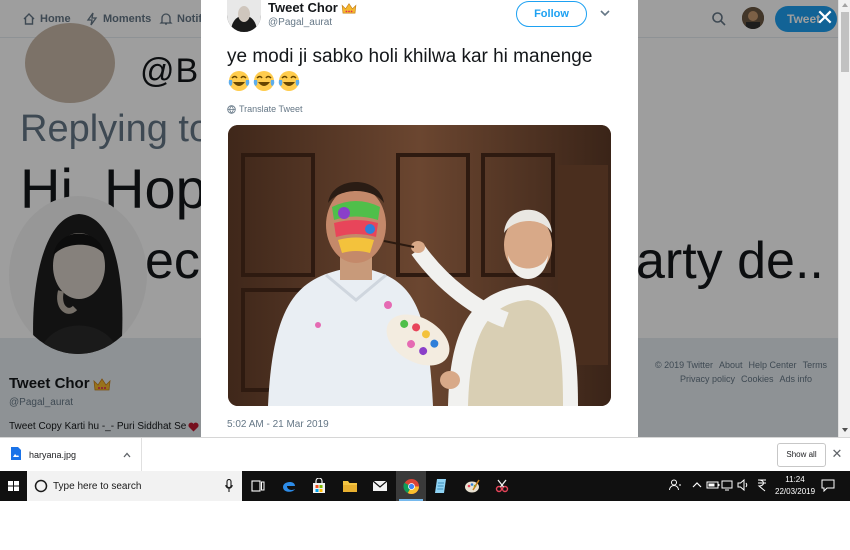 The width and height of the screenshot is (850, 550). What do you see at coordinates (675, 485) in the screenshot?
I see `people-icon` at bounding box center [675, 485].